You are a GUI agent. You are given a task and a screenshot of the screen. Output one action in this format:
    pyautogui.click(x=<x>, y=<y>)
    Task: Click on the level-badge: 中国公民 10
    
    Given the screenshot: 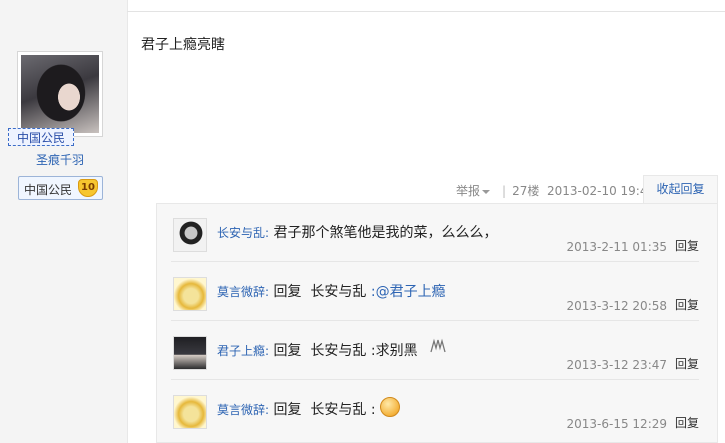 What is the action you would take?
    pyautogui.click(x=60, y=188)
    